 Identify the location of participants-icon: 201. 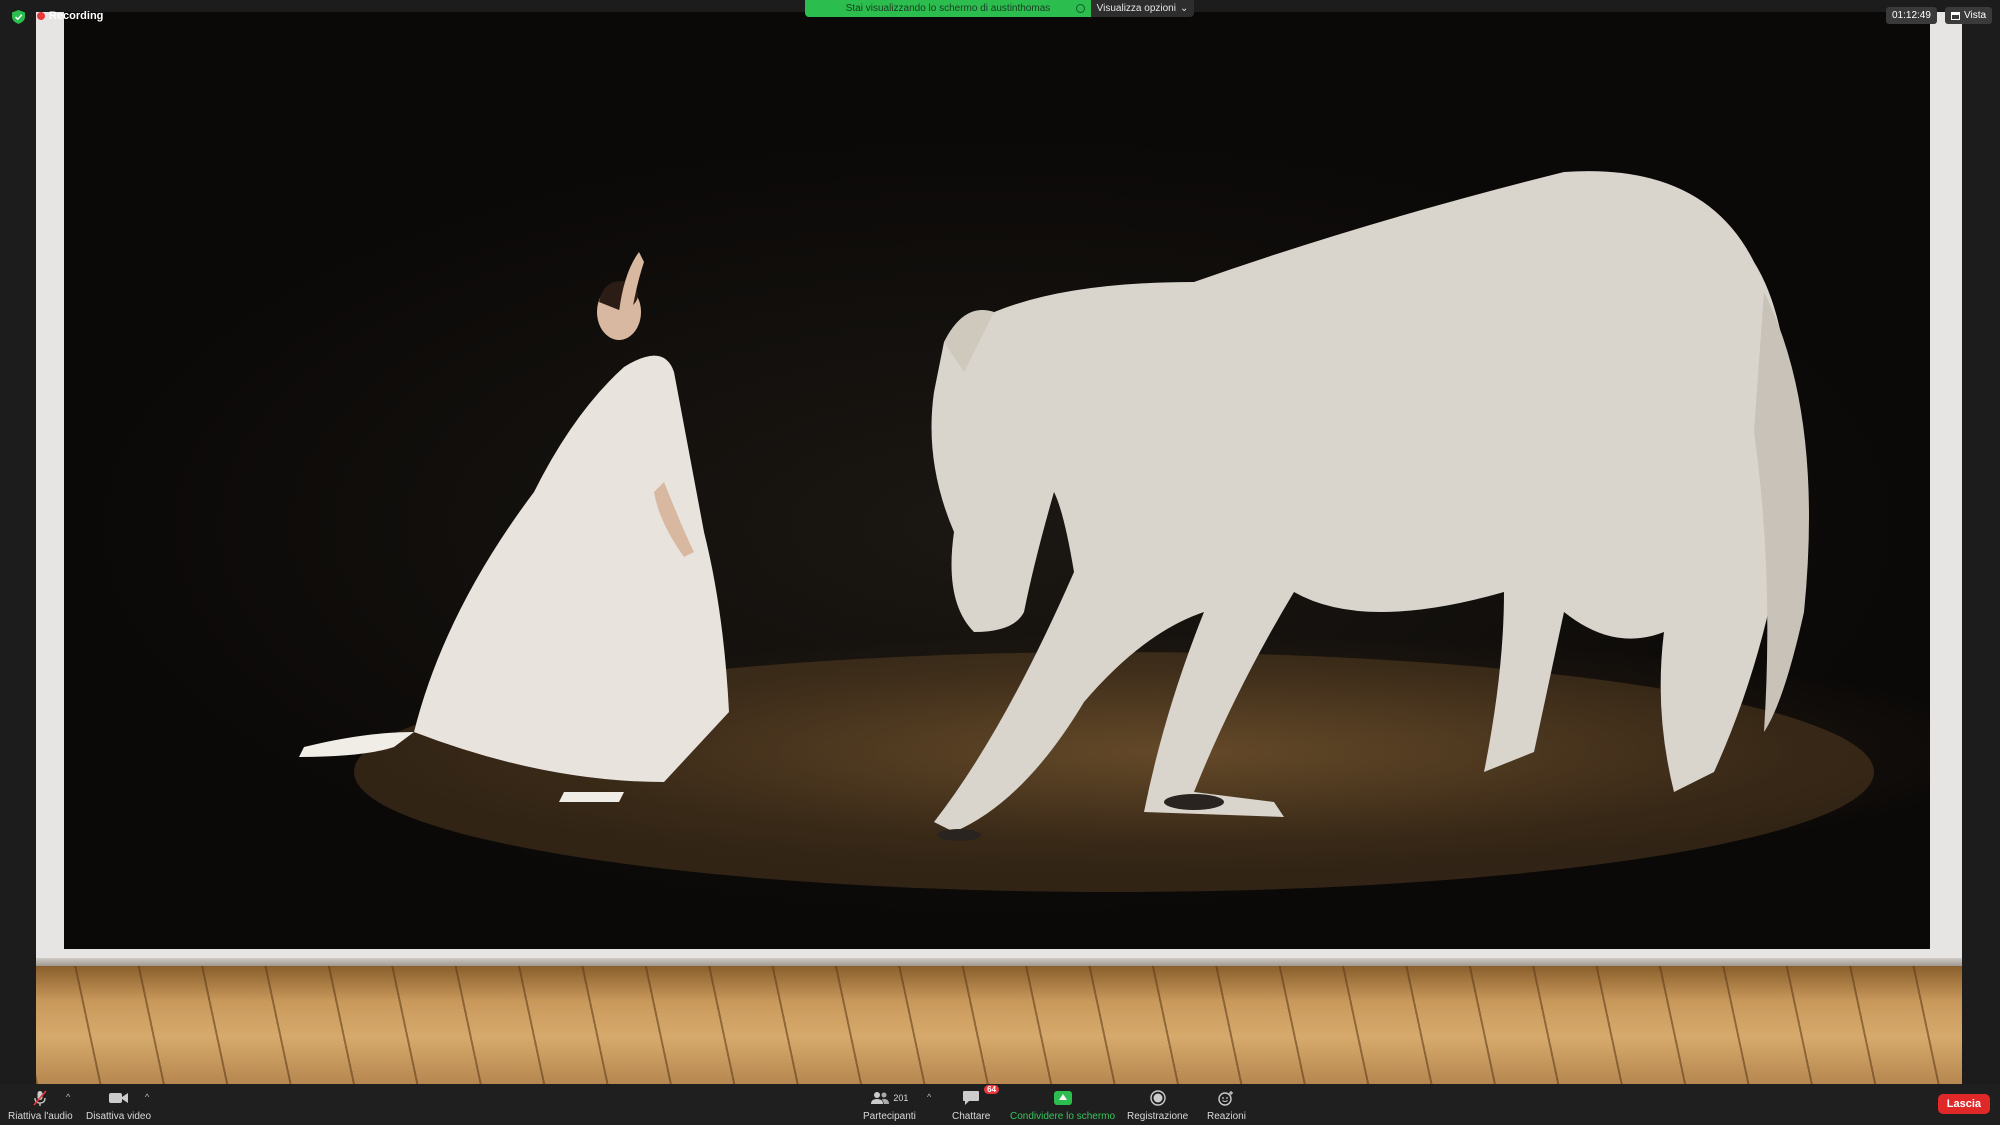
(889, 1098).